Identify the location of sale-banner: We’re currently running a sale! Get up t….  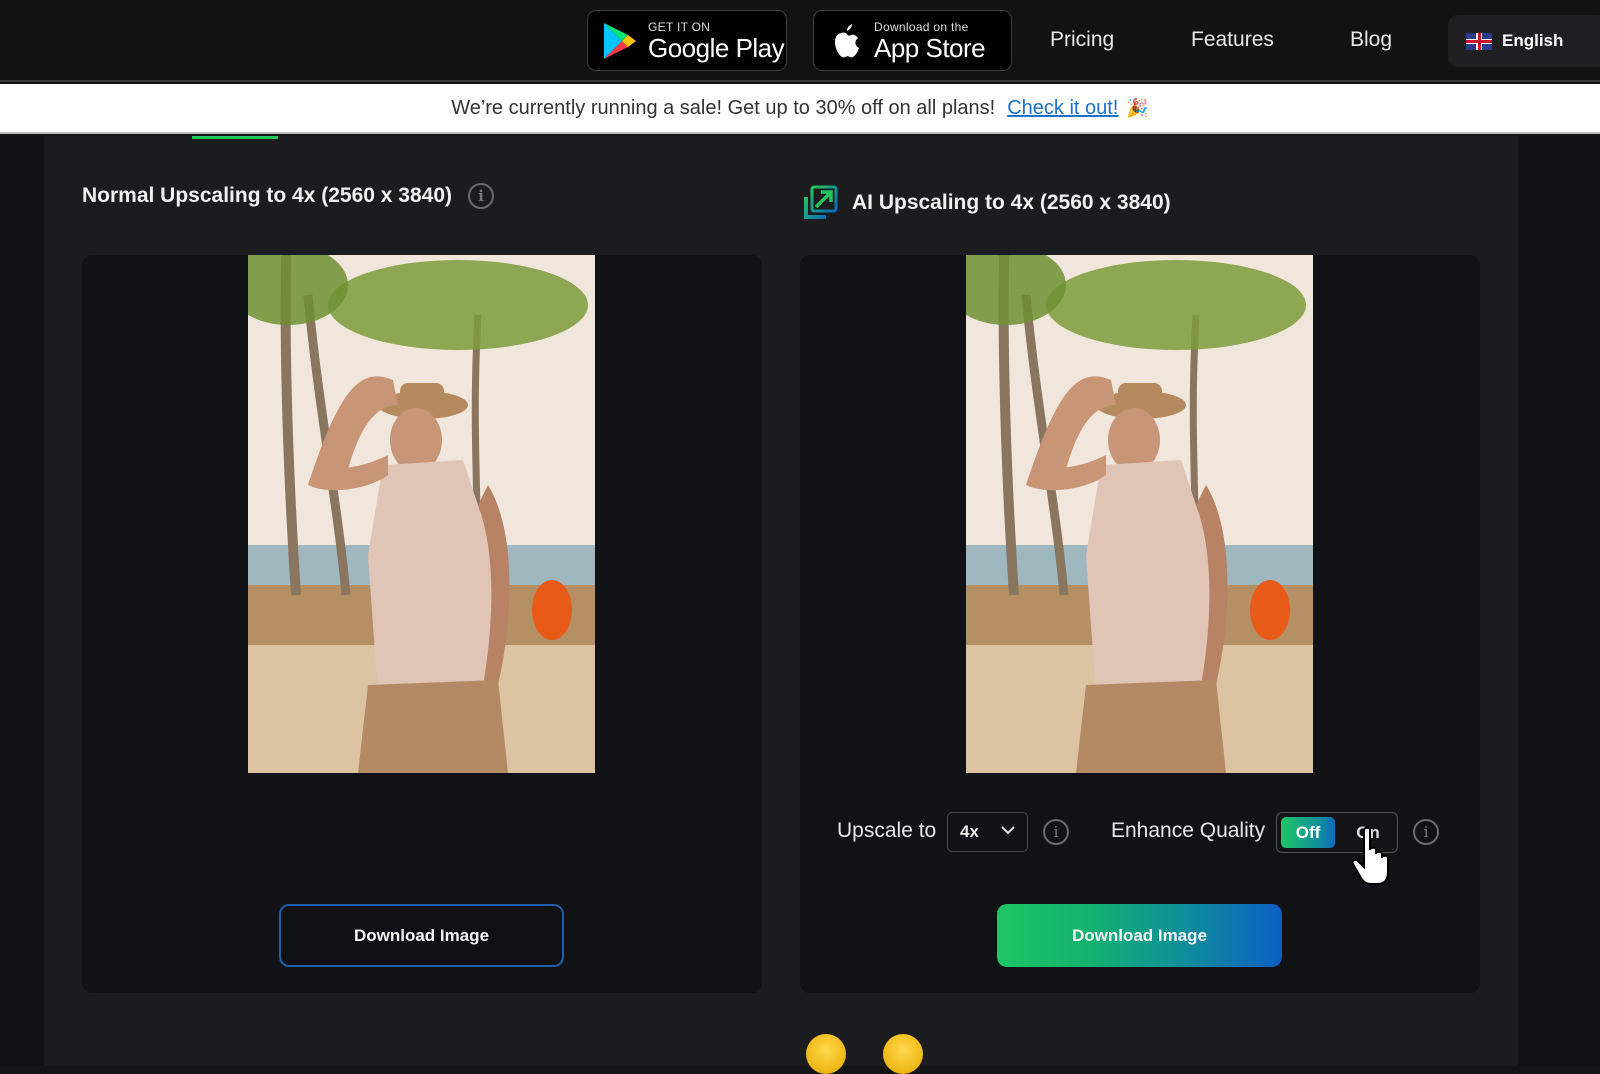
(800, 109).